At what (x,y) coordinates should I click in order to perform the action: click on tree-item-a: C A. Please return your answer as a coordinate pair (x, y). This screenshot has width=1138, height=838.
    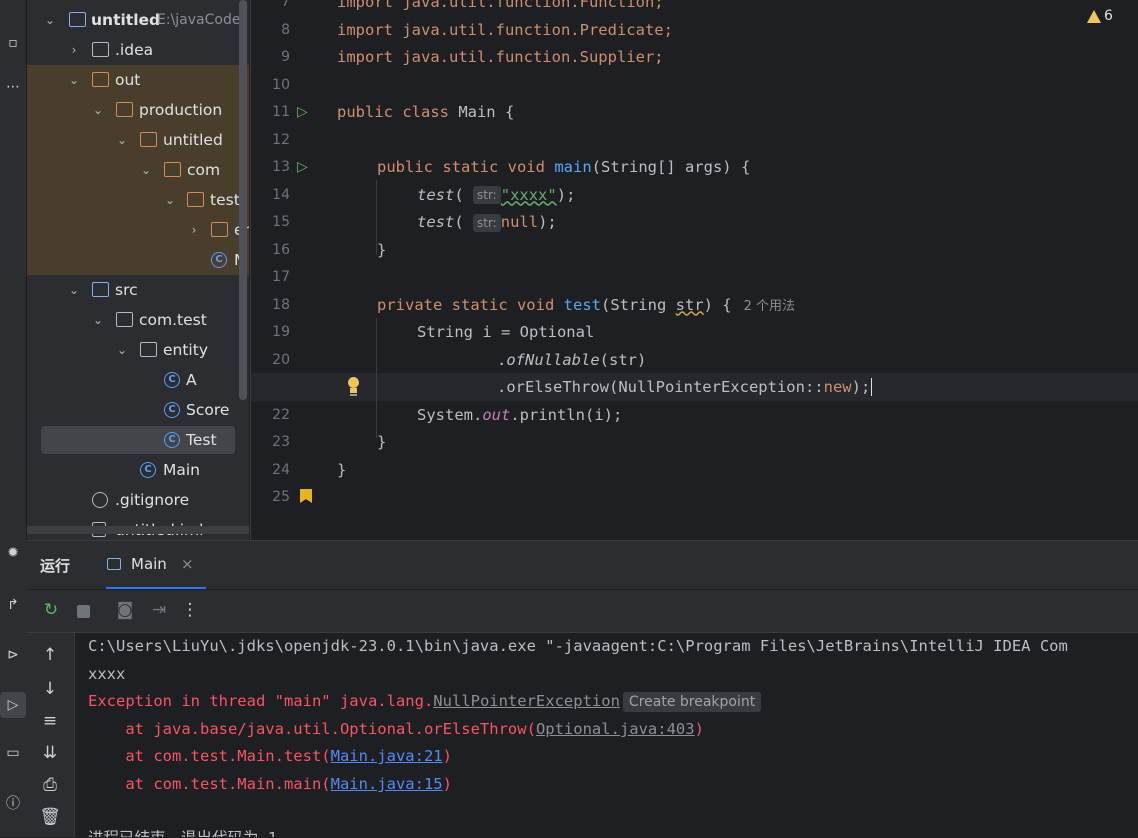
    Looking at the image, I should click on (138, 380).